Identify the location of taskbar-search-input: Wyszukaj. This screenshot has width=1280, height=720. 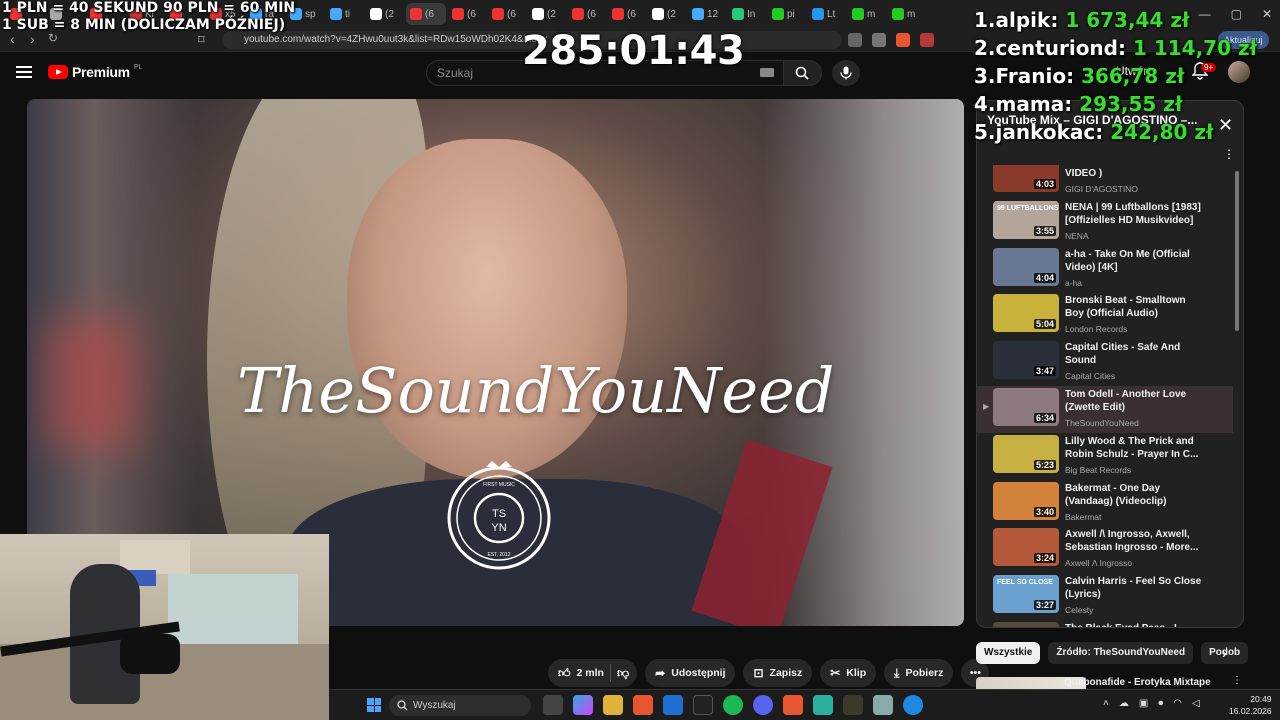
(460, 705).